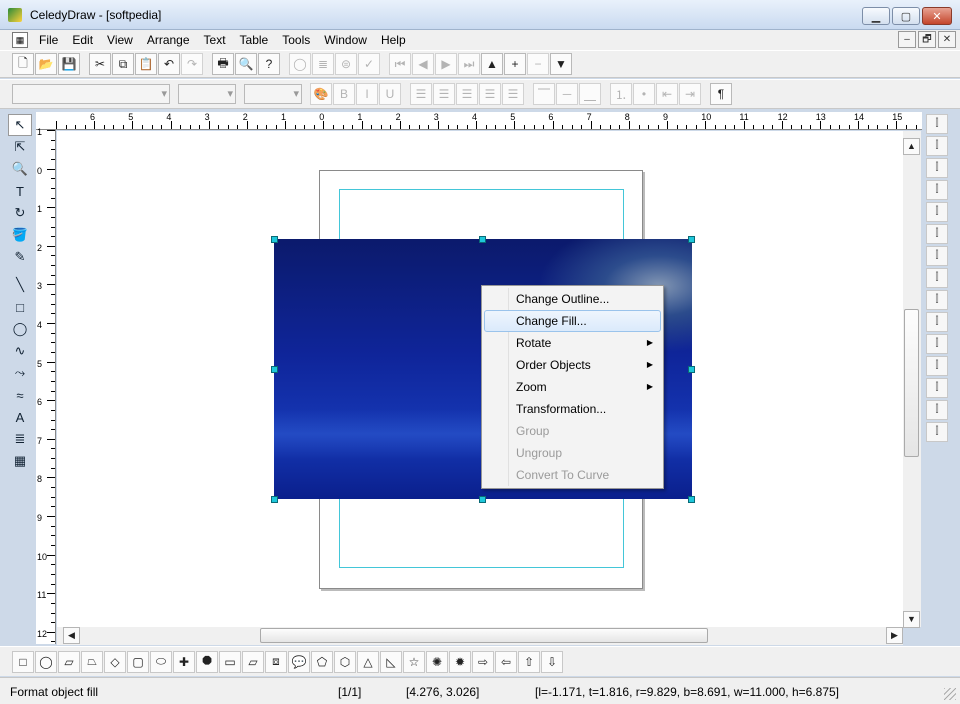 Image resolution: width=960 pixels, height=704 pixels. I want to click on resize-handle-sw, so click(274, 499).